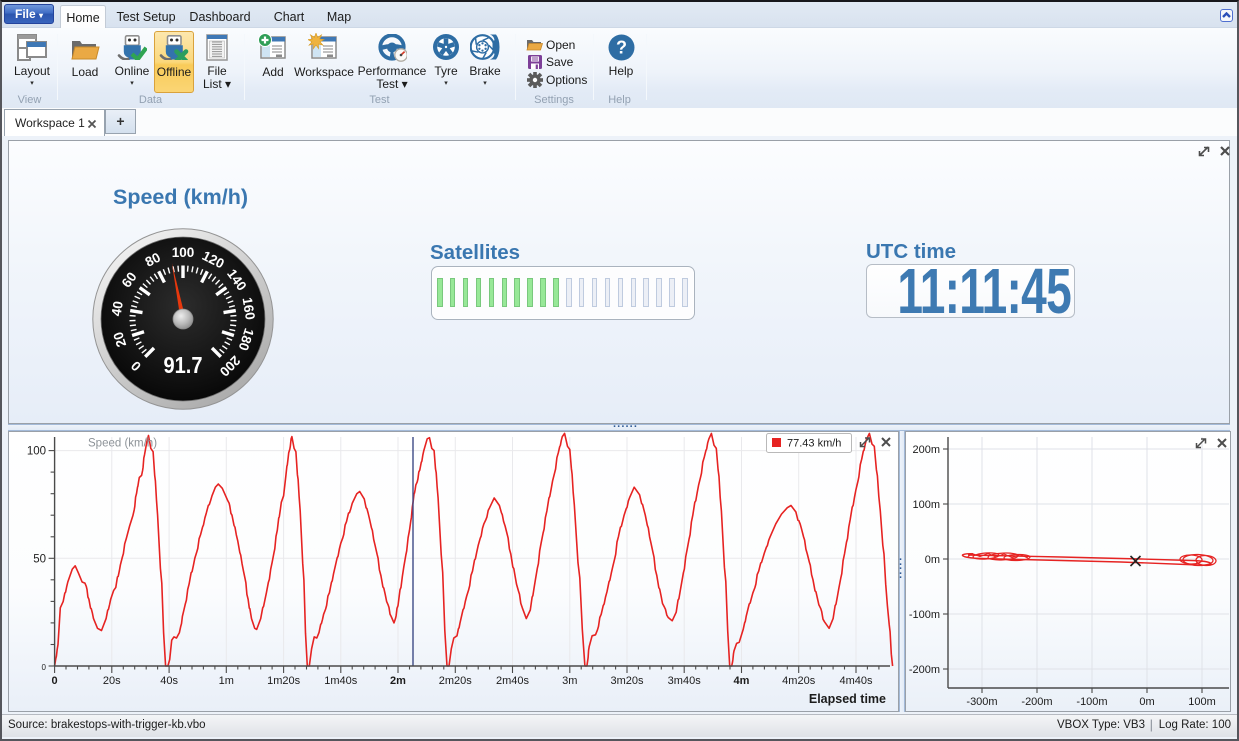 The height and width of the screenshot is (741, 1239). What do you see at coordinates (456, 681) in the screenshot?
I see `svg-text: 2m20s` at bounding box center [456, 681].